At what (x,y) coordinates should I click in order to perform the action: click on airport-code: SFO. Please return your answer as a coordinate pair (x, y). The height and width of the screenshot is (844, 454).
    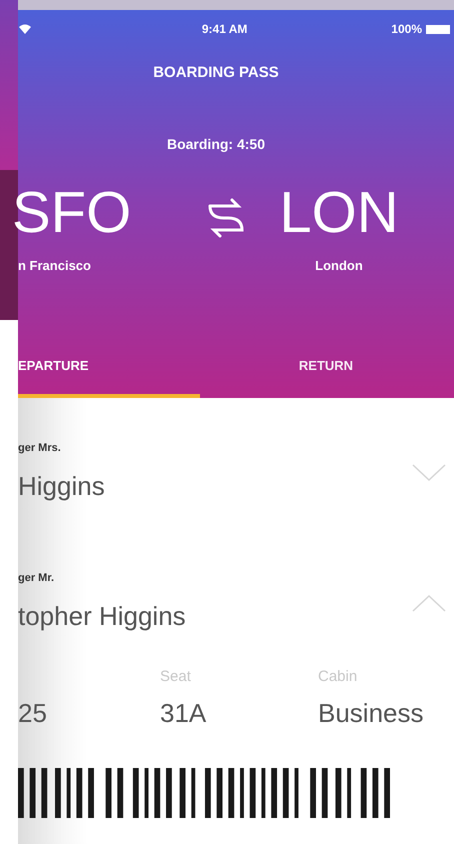
    Looking at the image, I should click on (72, 213).